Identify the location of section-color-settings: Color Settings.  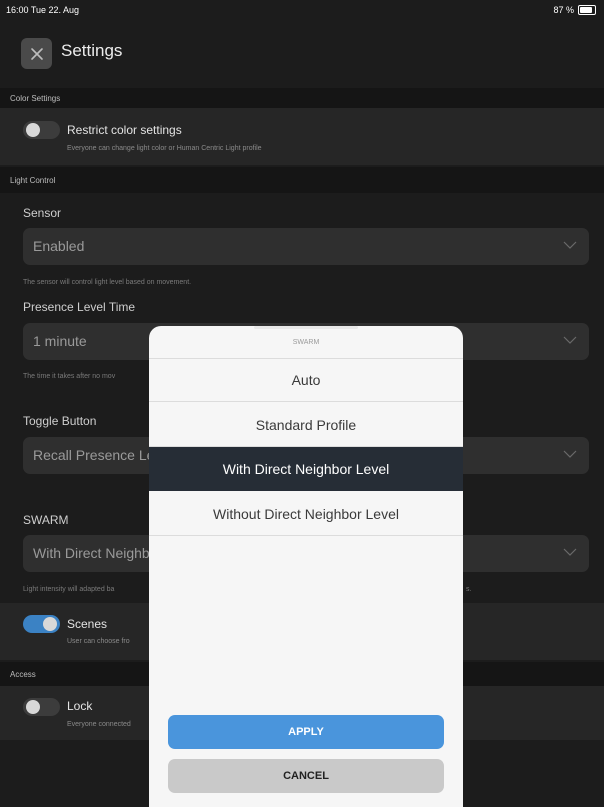
(302, 98).